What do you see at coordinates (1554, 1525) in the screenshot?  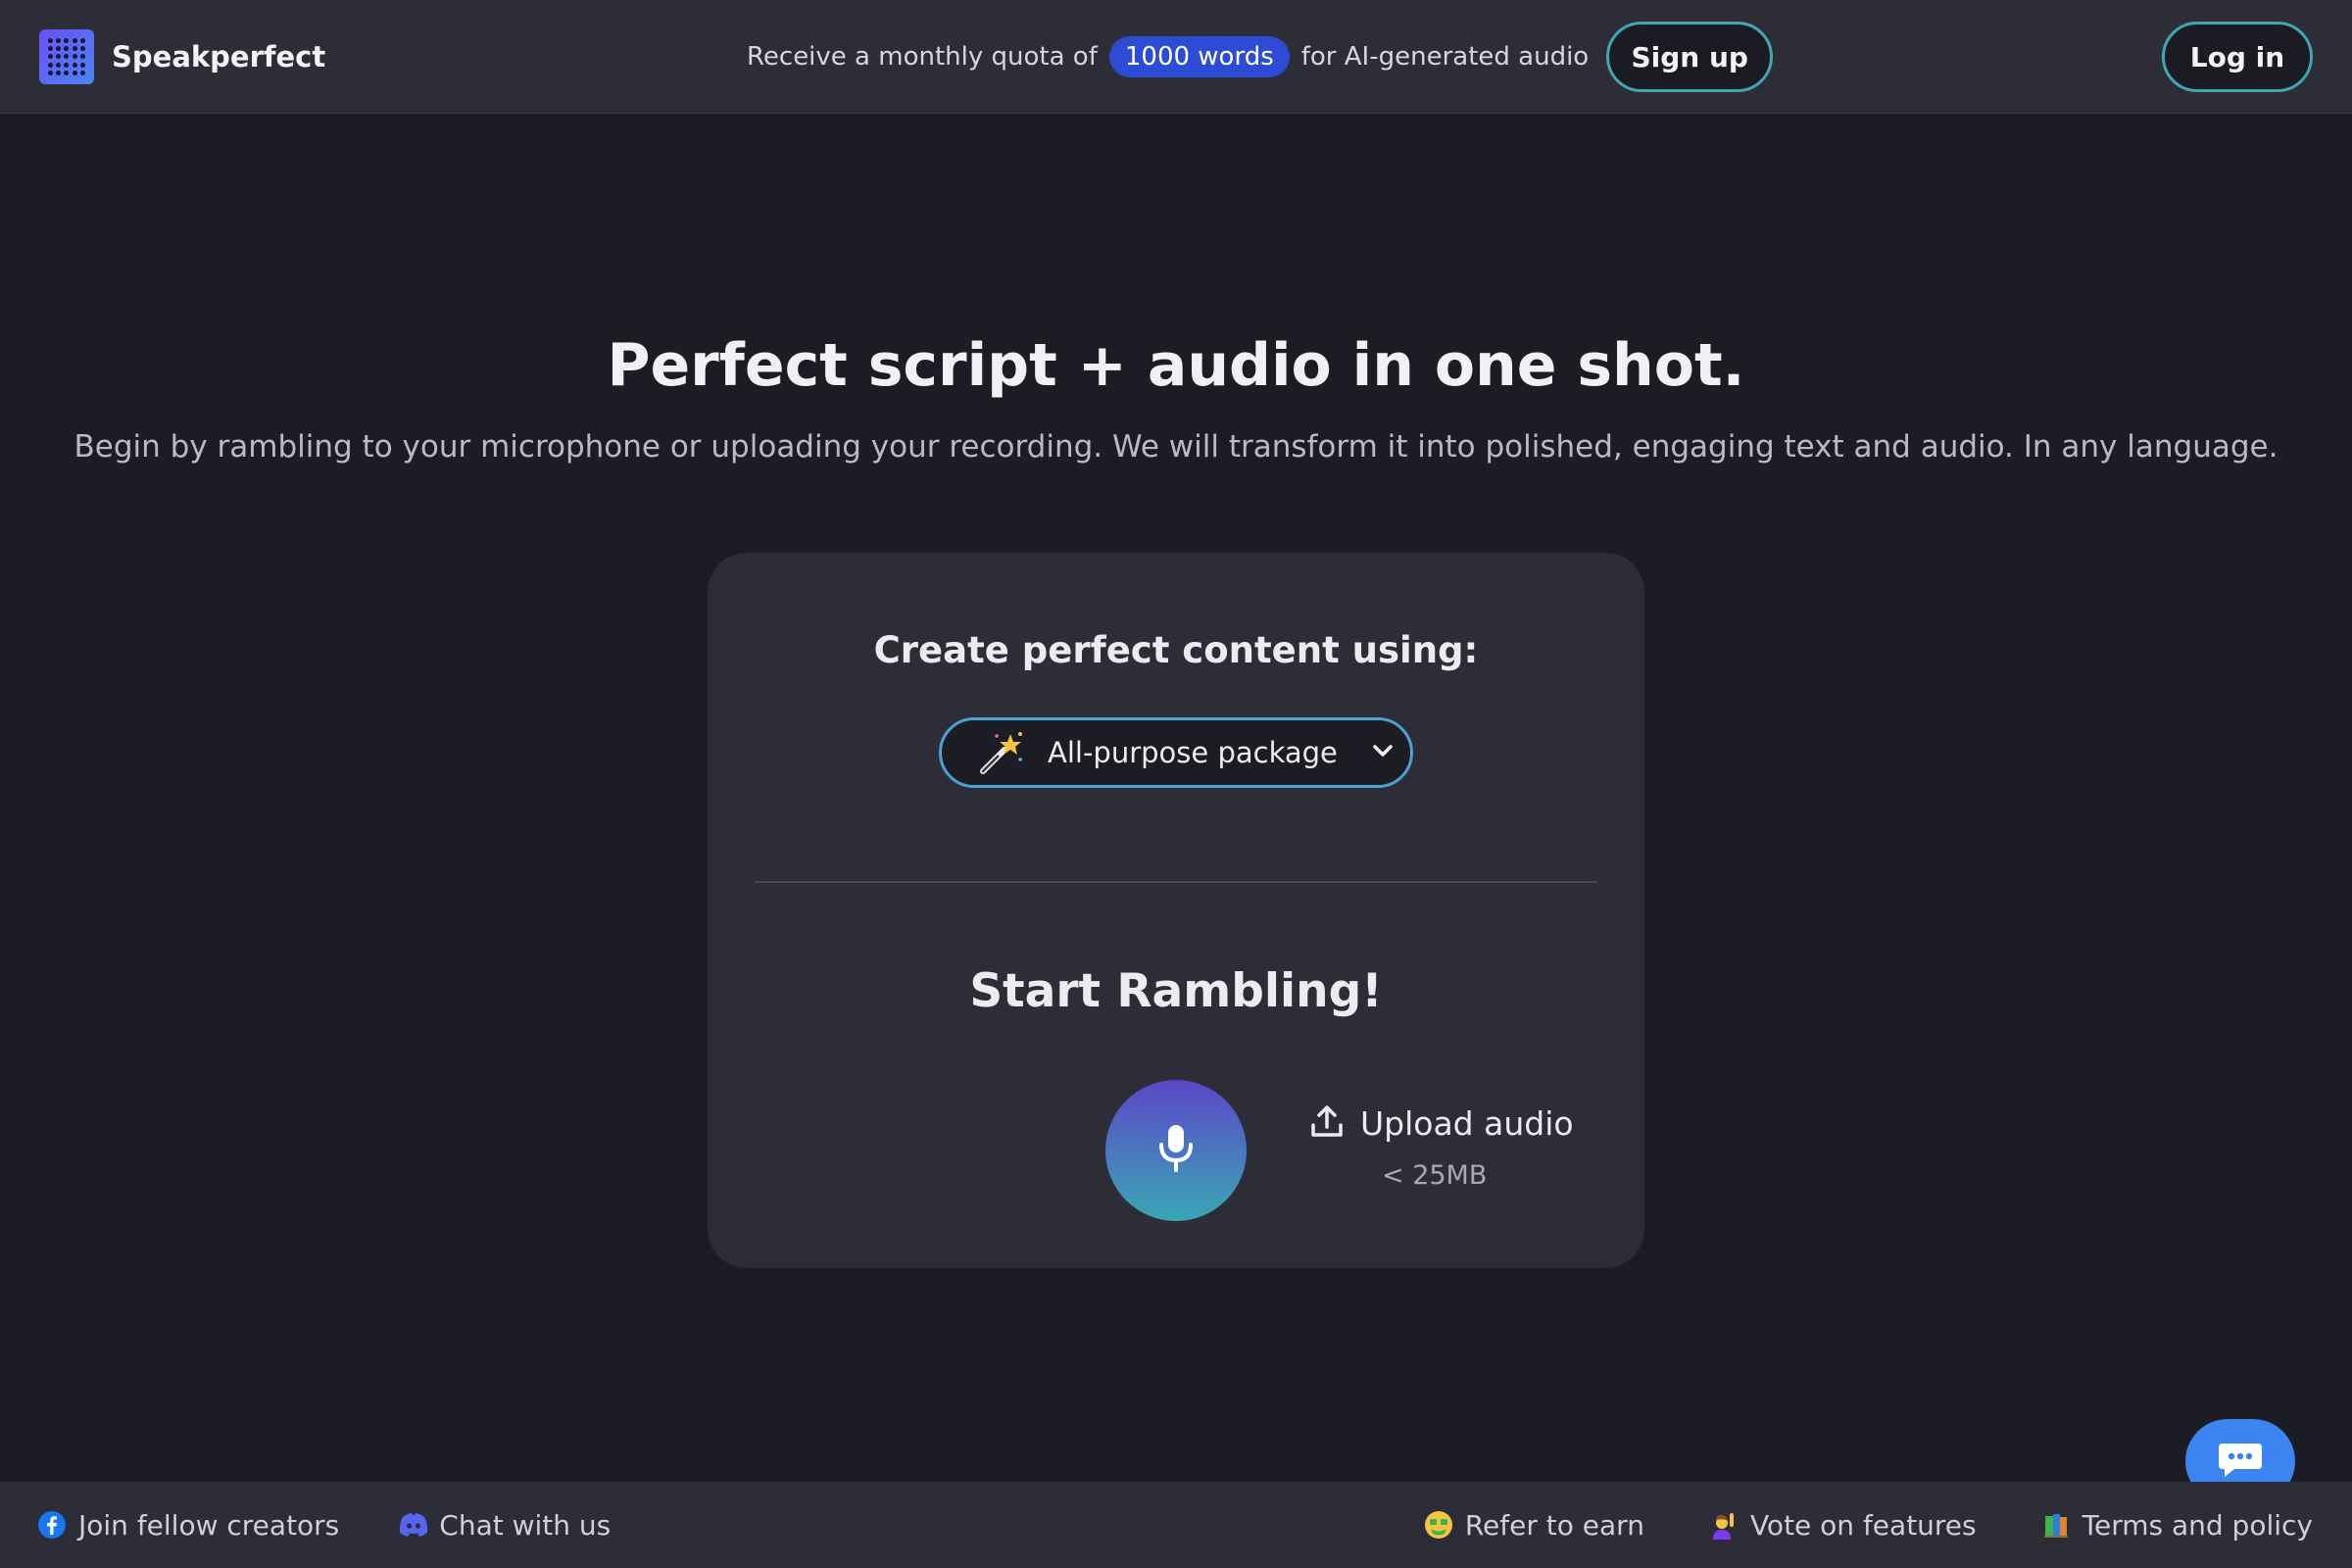 I see `footer-link-label: Refer to earn` at bounding box center [1554, 1525].